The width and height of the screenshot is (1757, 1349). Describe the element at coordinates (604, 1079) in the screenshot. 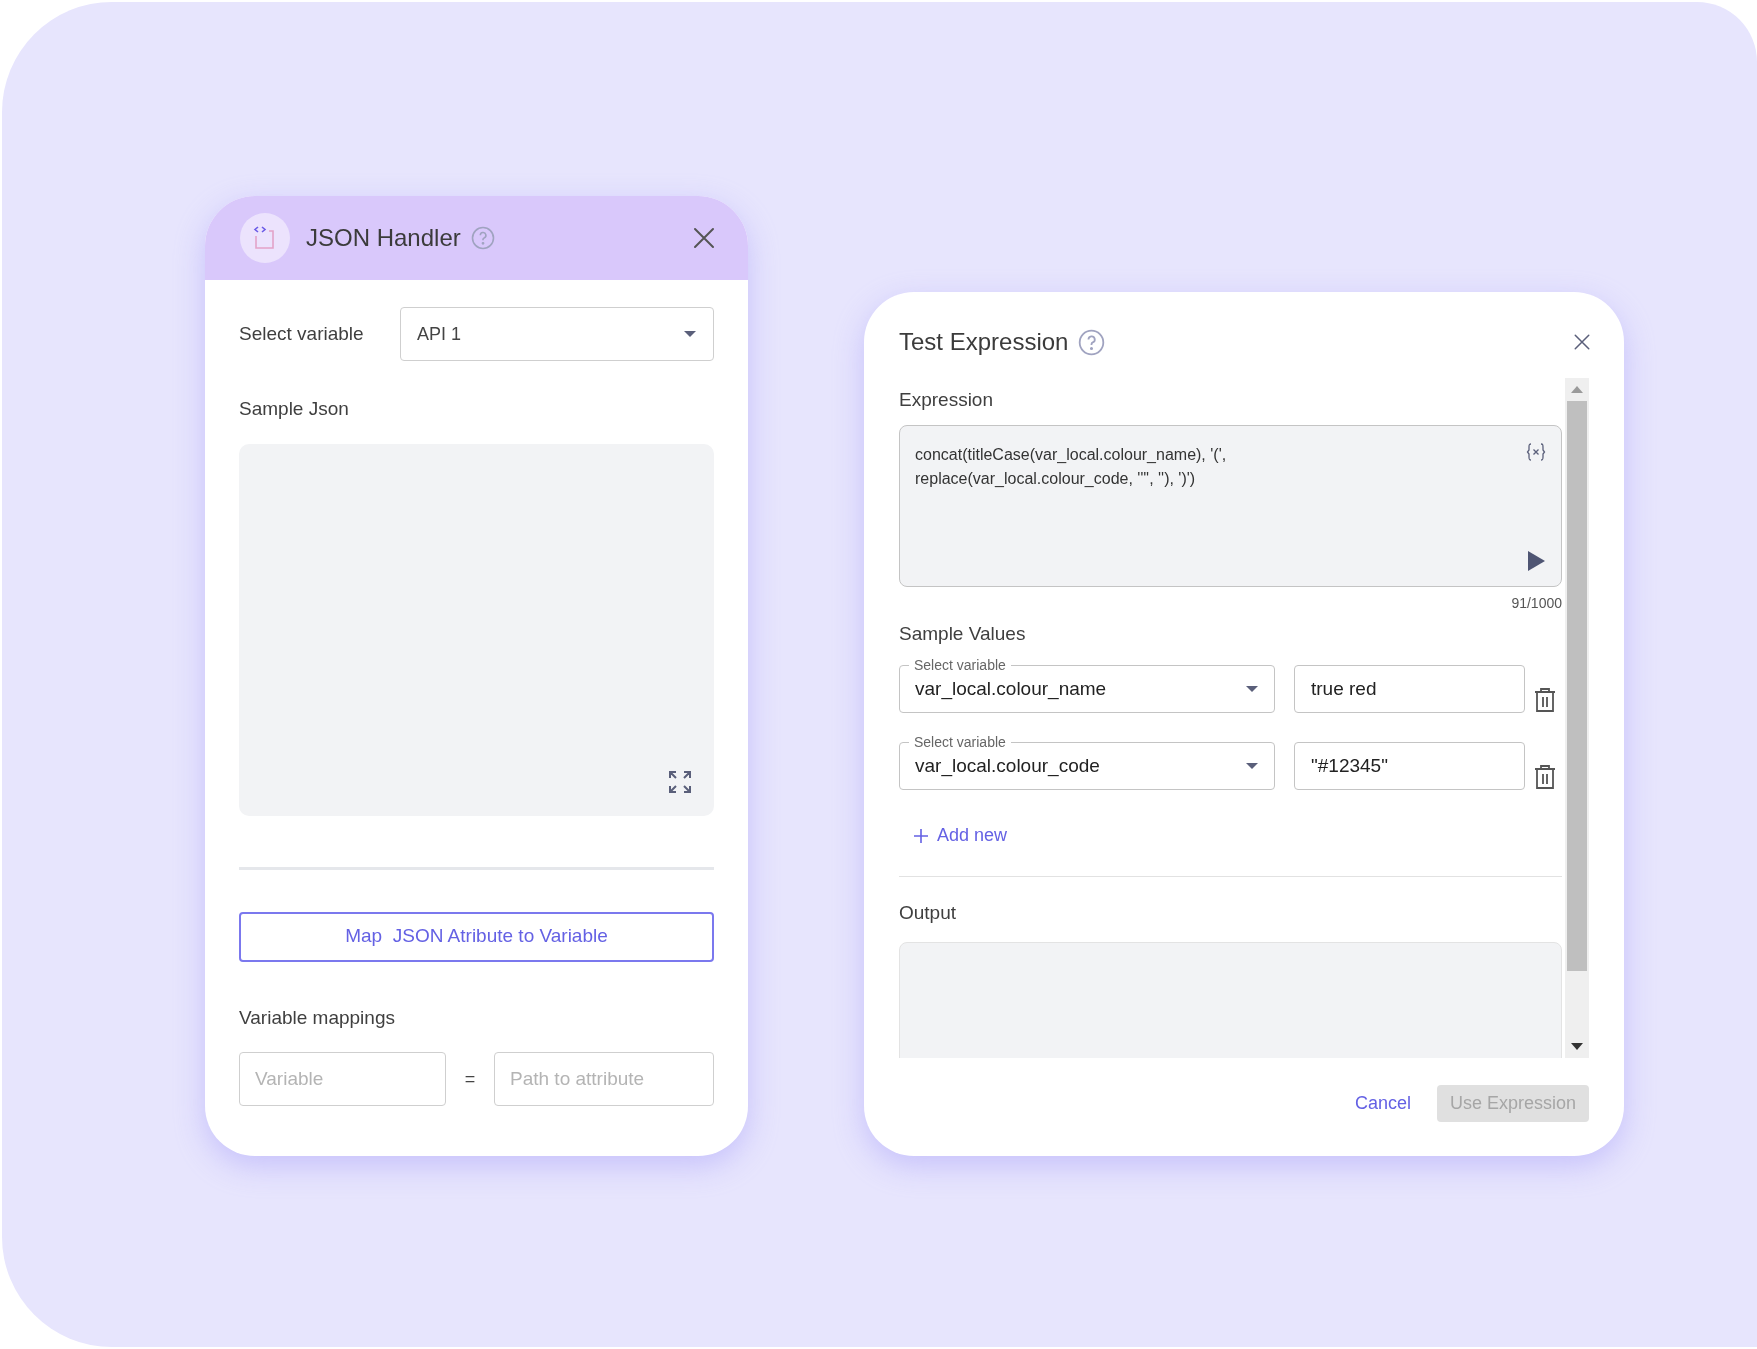

I see `path-input: Path to attribute` at that location.